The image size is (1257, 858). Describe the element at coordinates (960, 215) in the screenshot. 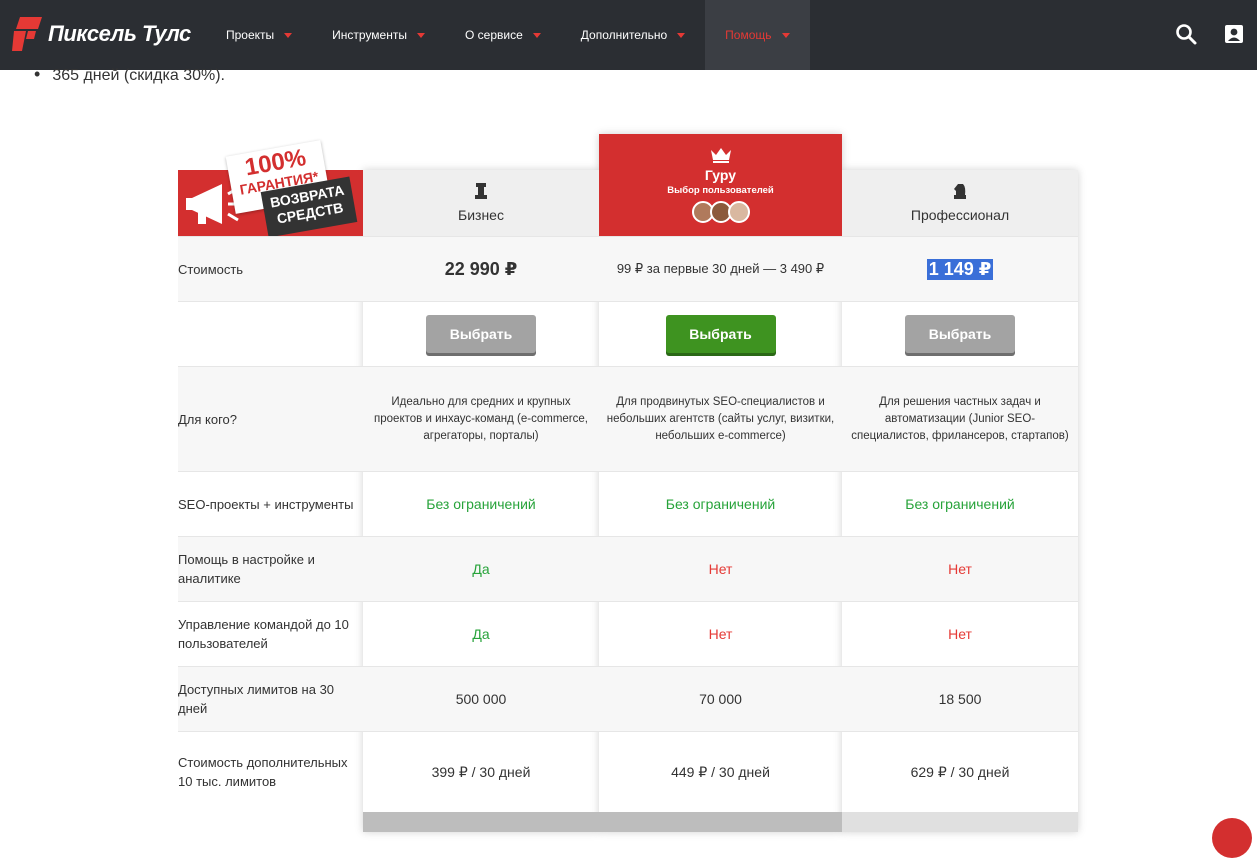

I see `plan-name: Профессионал` at that location.